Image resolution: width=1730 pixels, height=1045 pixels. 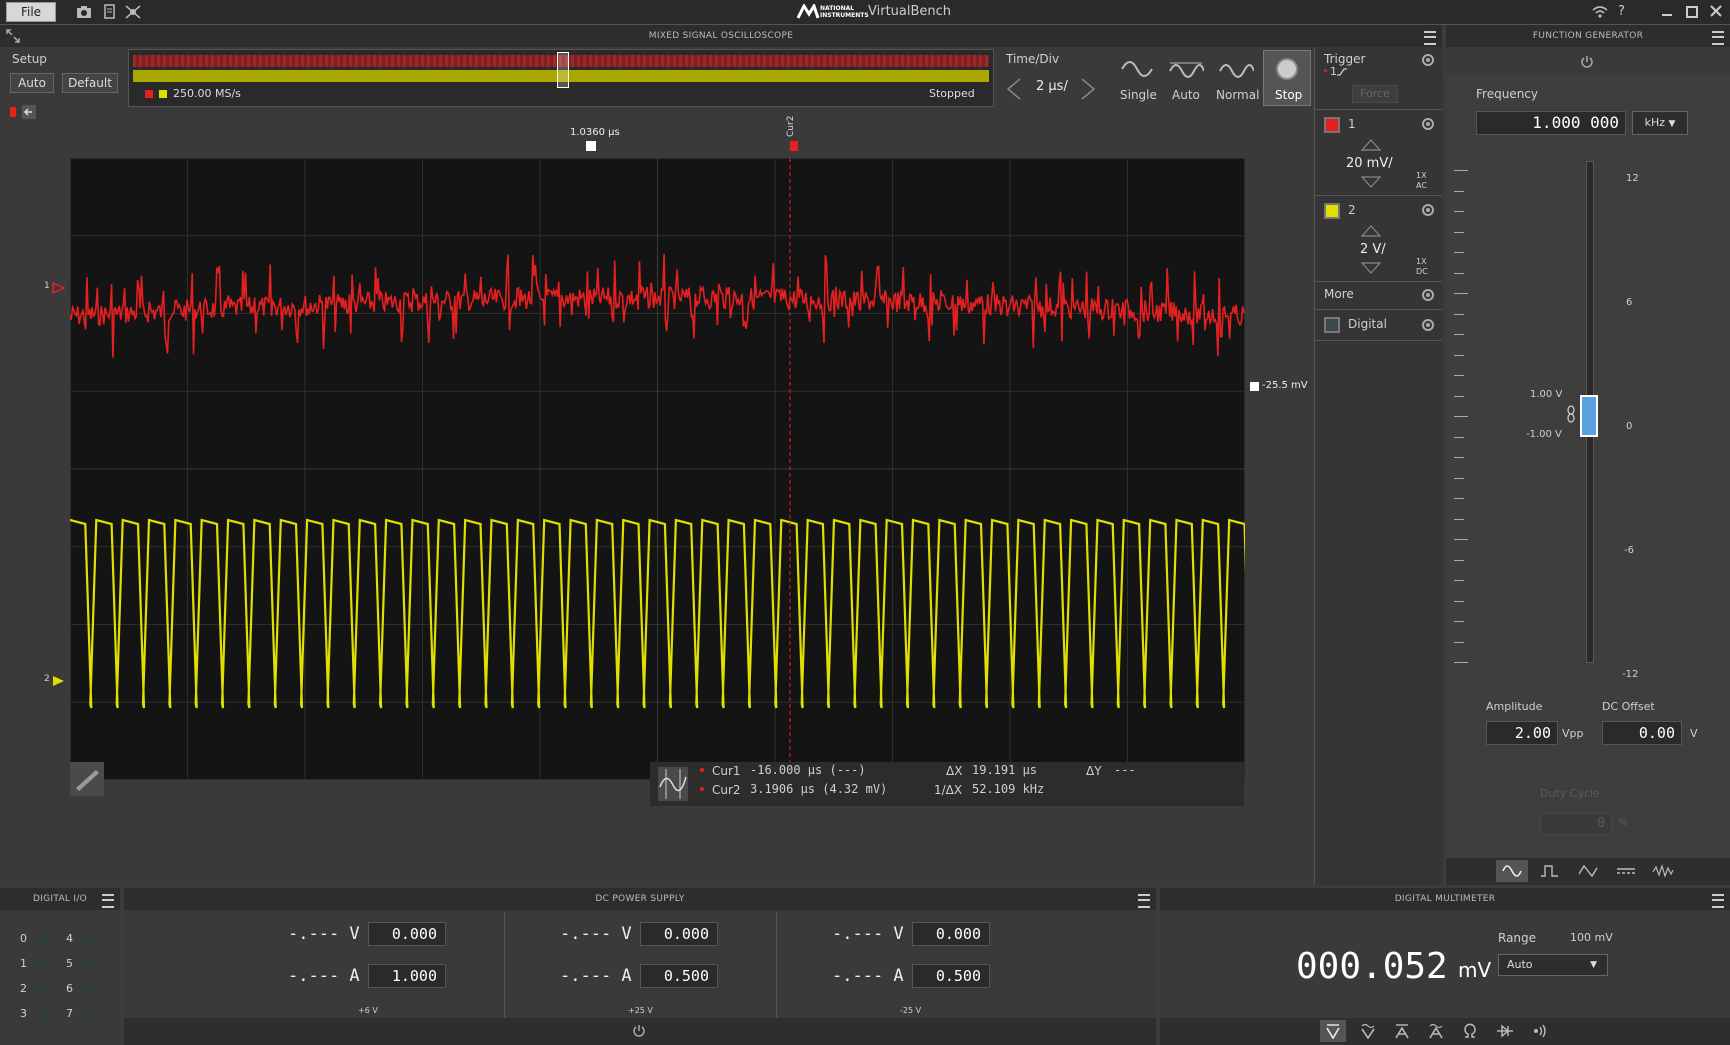 What do you see at coordinates (1692, 12) in the screenshot?
I see `maximize-icon` at bounding box center [1692, 12].